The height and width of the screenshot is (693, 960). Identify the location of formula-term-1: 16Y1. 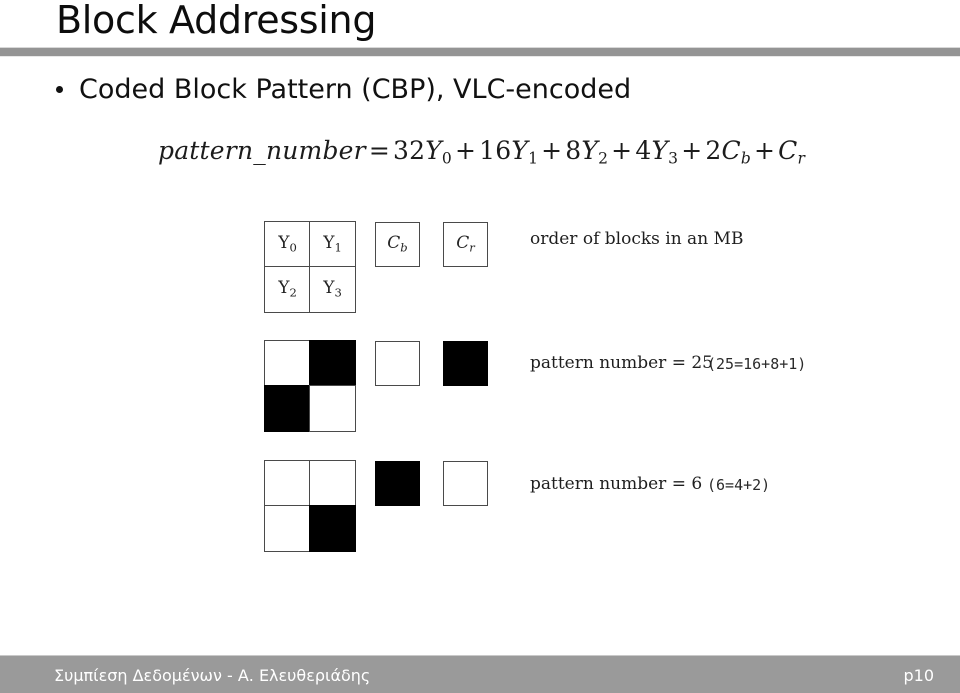
(509, 152).